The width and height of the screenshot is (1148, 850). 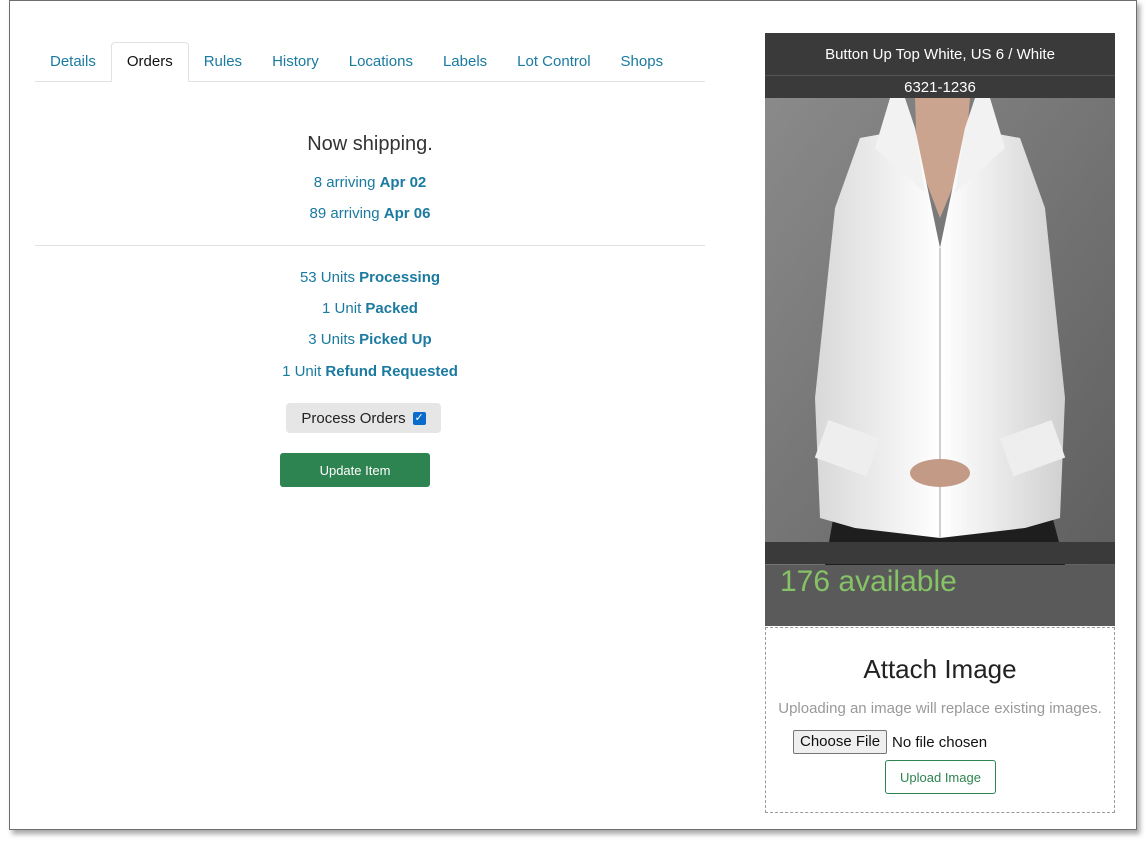 What do you see at coordinates (642, 62) in the screenshot?
I see `tab-shops: Shops` at bounding box center [642, 62].